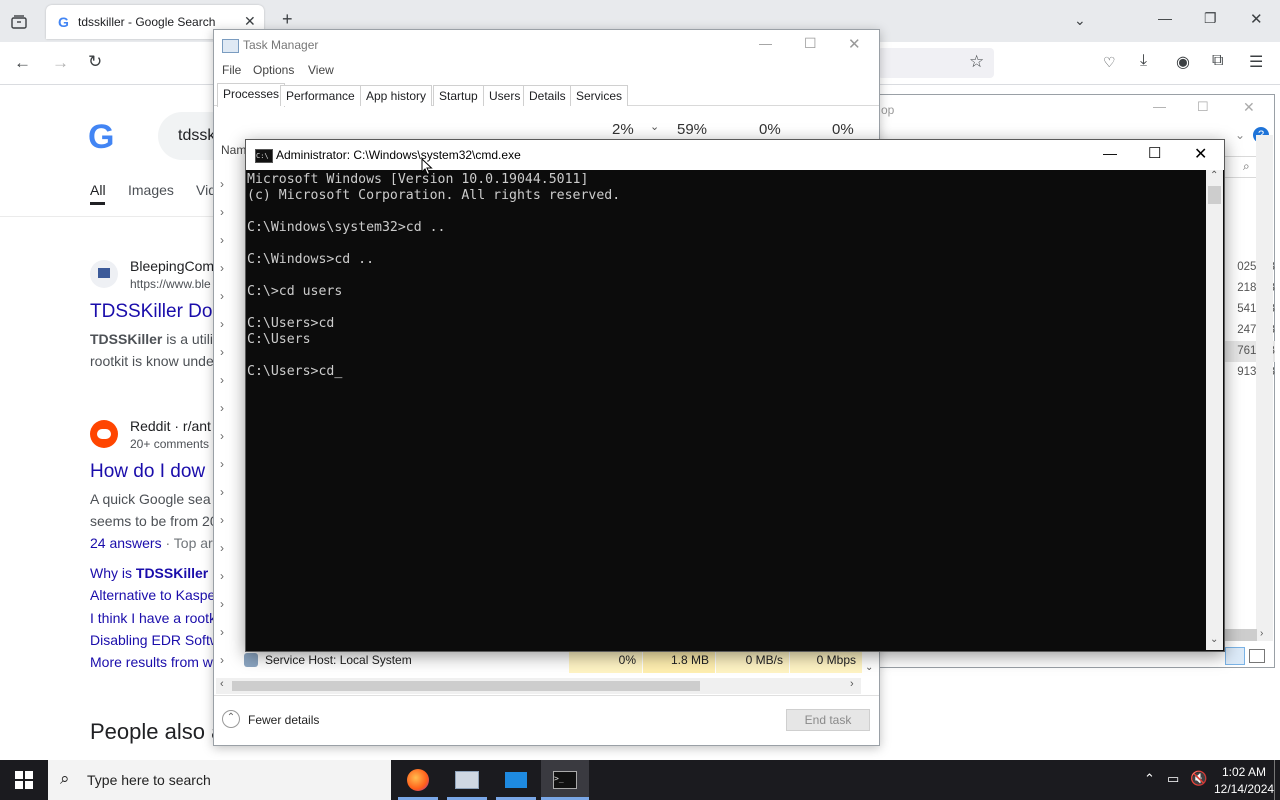 The width and height of the screenshot is (1280, 800). Describe the element at coordinates (1264, 388) in the screenshot. I see `vertical-scrollbar` at that location.